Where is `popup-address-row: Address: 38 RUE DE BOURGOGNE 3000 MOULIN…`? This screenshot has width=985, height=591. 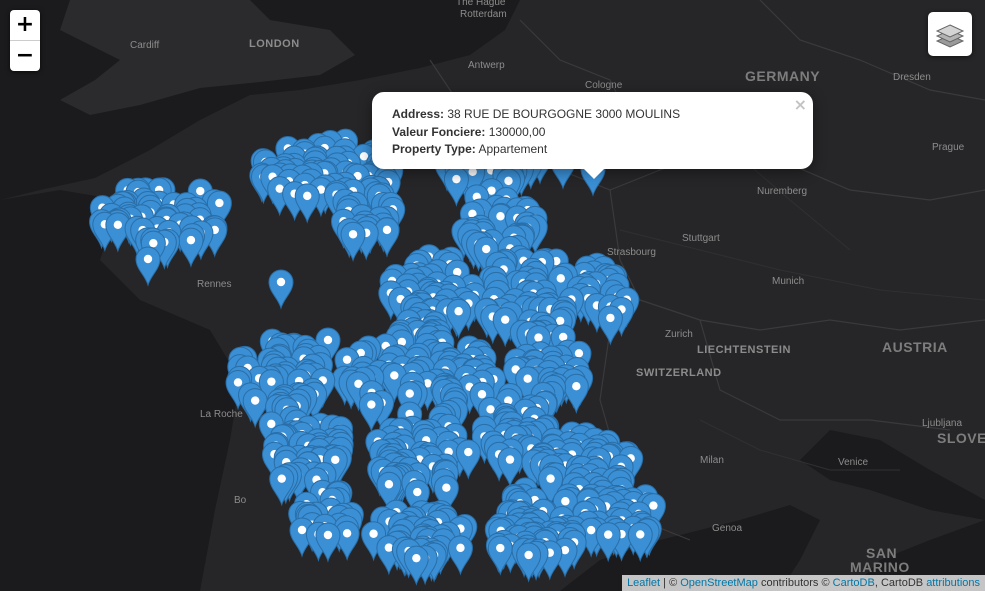
popup-address-row: Address: 38 RUE DE BOURGOGNE 3000 MOULIN… is located at coordinates (536, 115).